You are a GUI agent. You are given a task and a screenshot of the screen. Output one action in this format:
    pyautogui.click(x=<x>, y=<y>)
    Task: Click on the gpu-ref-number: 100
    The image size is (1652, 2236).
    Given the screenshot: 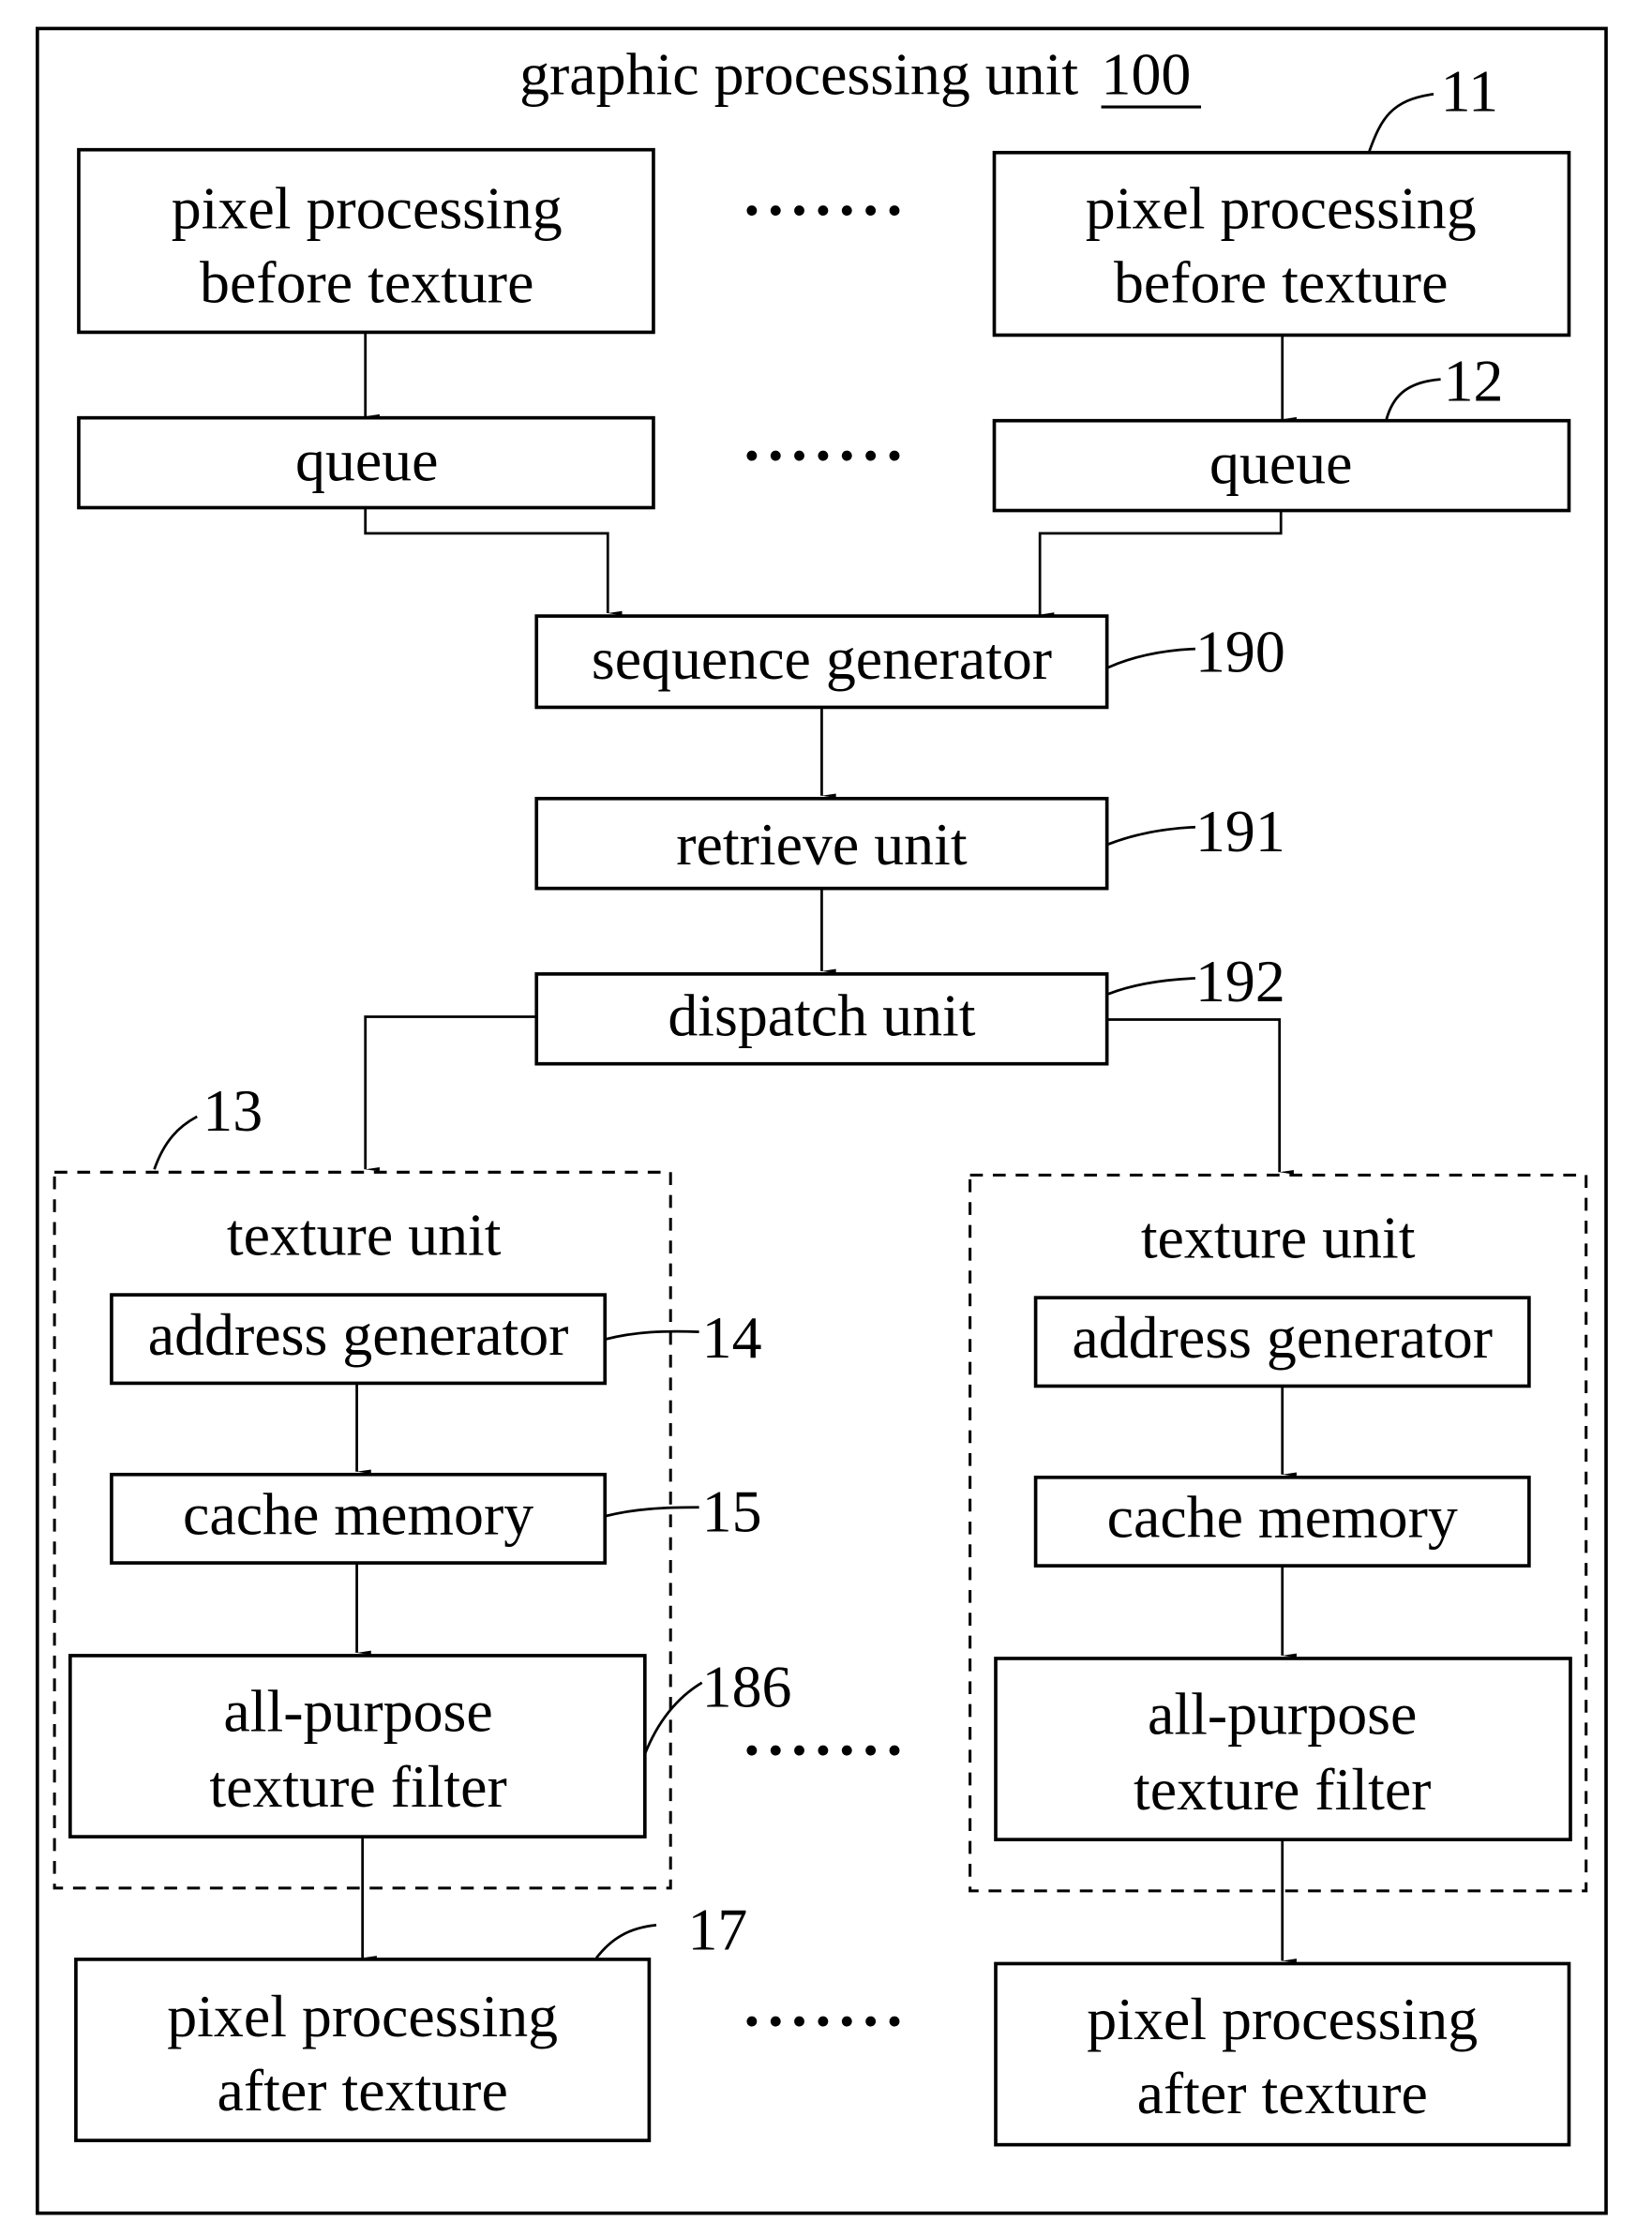 What is the action you would take?
    pyautogui.click(x=1147, y=73)
    